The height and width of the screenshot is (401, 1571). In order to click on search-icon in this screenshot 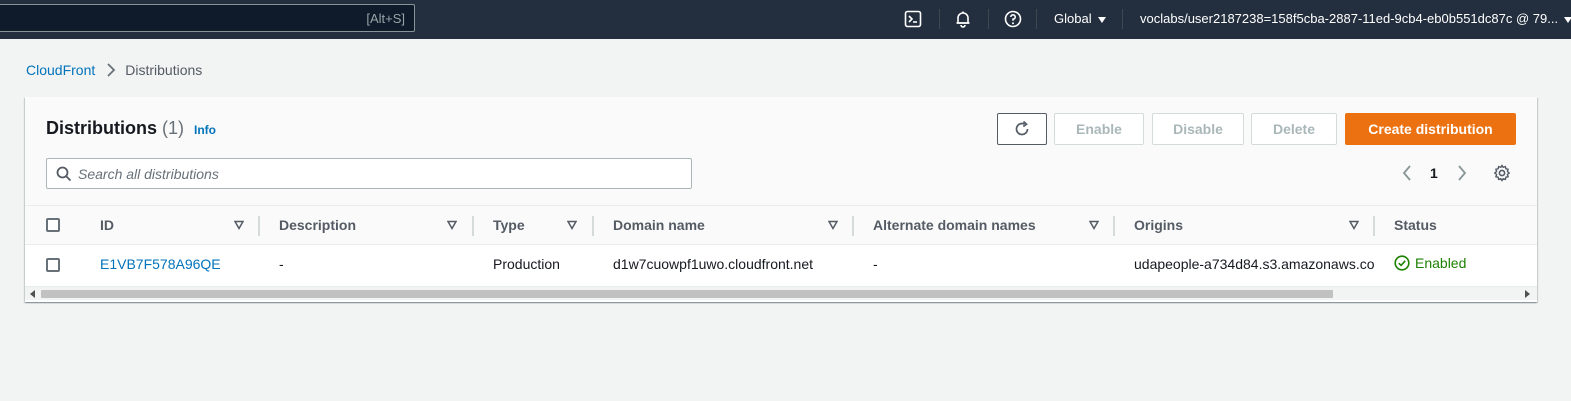, I will do `click(64, 176)`.